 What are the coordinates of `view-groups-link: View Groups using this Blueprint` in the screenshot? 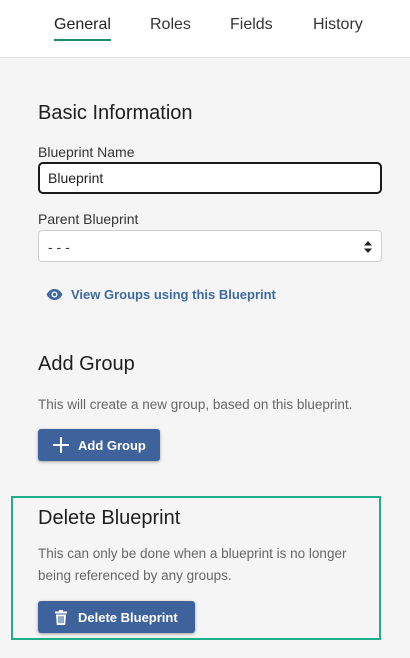 It's located at (161, 294).